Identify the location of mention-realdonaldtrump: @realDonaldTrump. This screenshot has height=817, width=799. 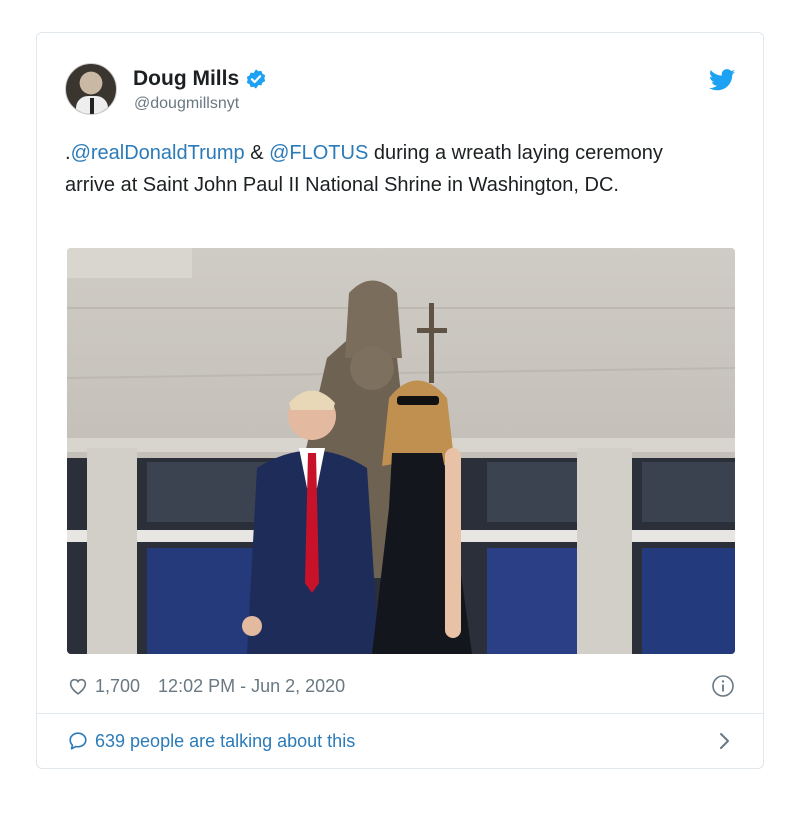
(158, 153).